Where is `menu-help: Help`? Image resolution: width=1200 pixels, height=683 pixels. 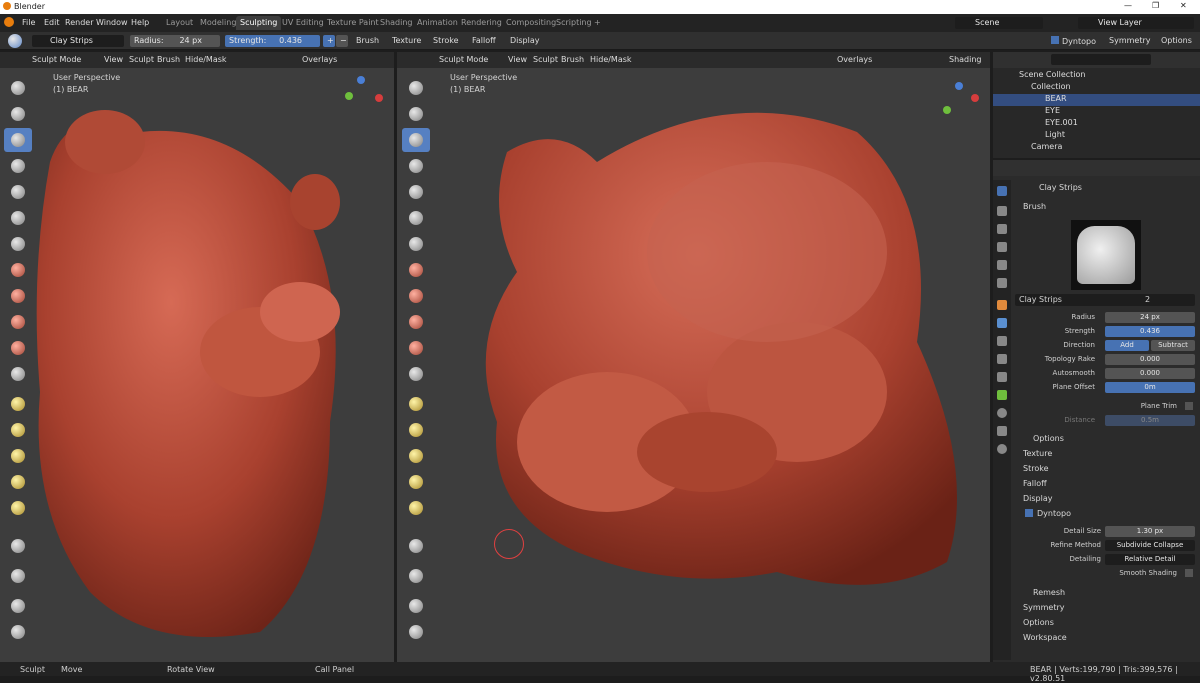 menu-help: Help is located at coordinates (140, 22).